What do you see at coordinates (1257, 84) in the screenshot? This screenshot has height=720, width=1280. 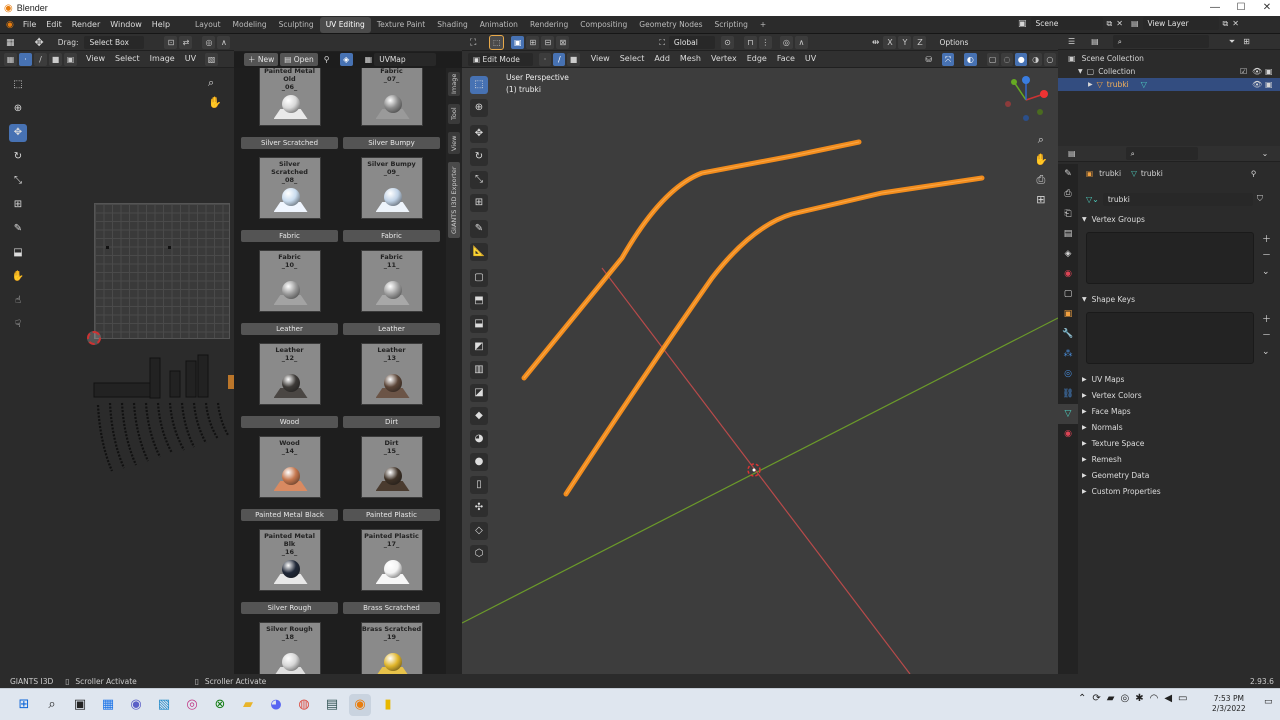 I see `object-visibility-icon: 👁` at bounding box center [1257, 84].